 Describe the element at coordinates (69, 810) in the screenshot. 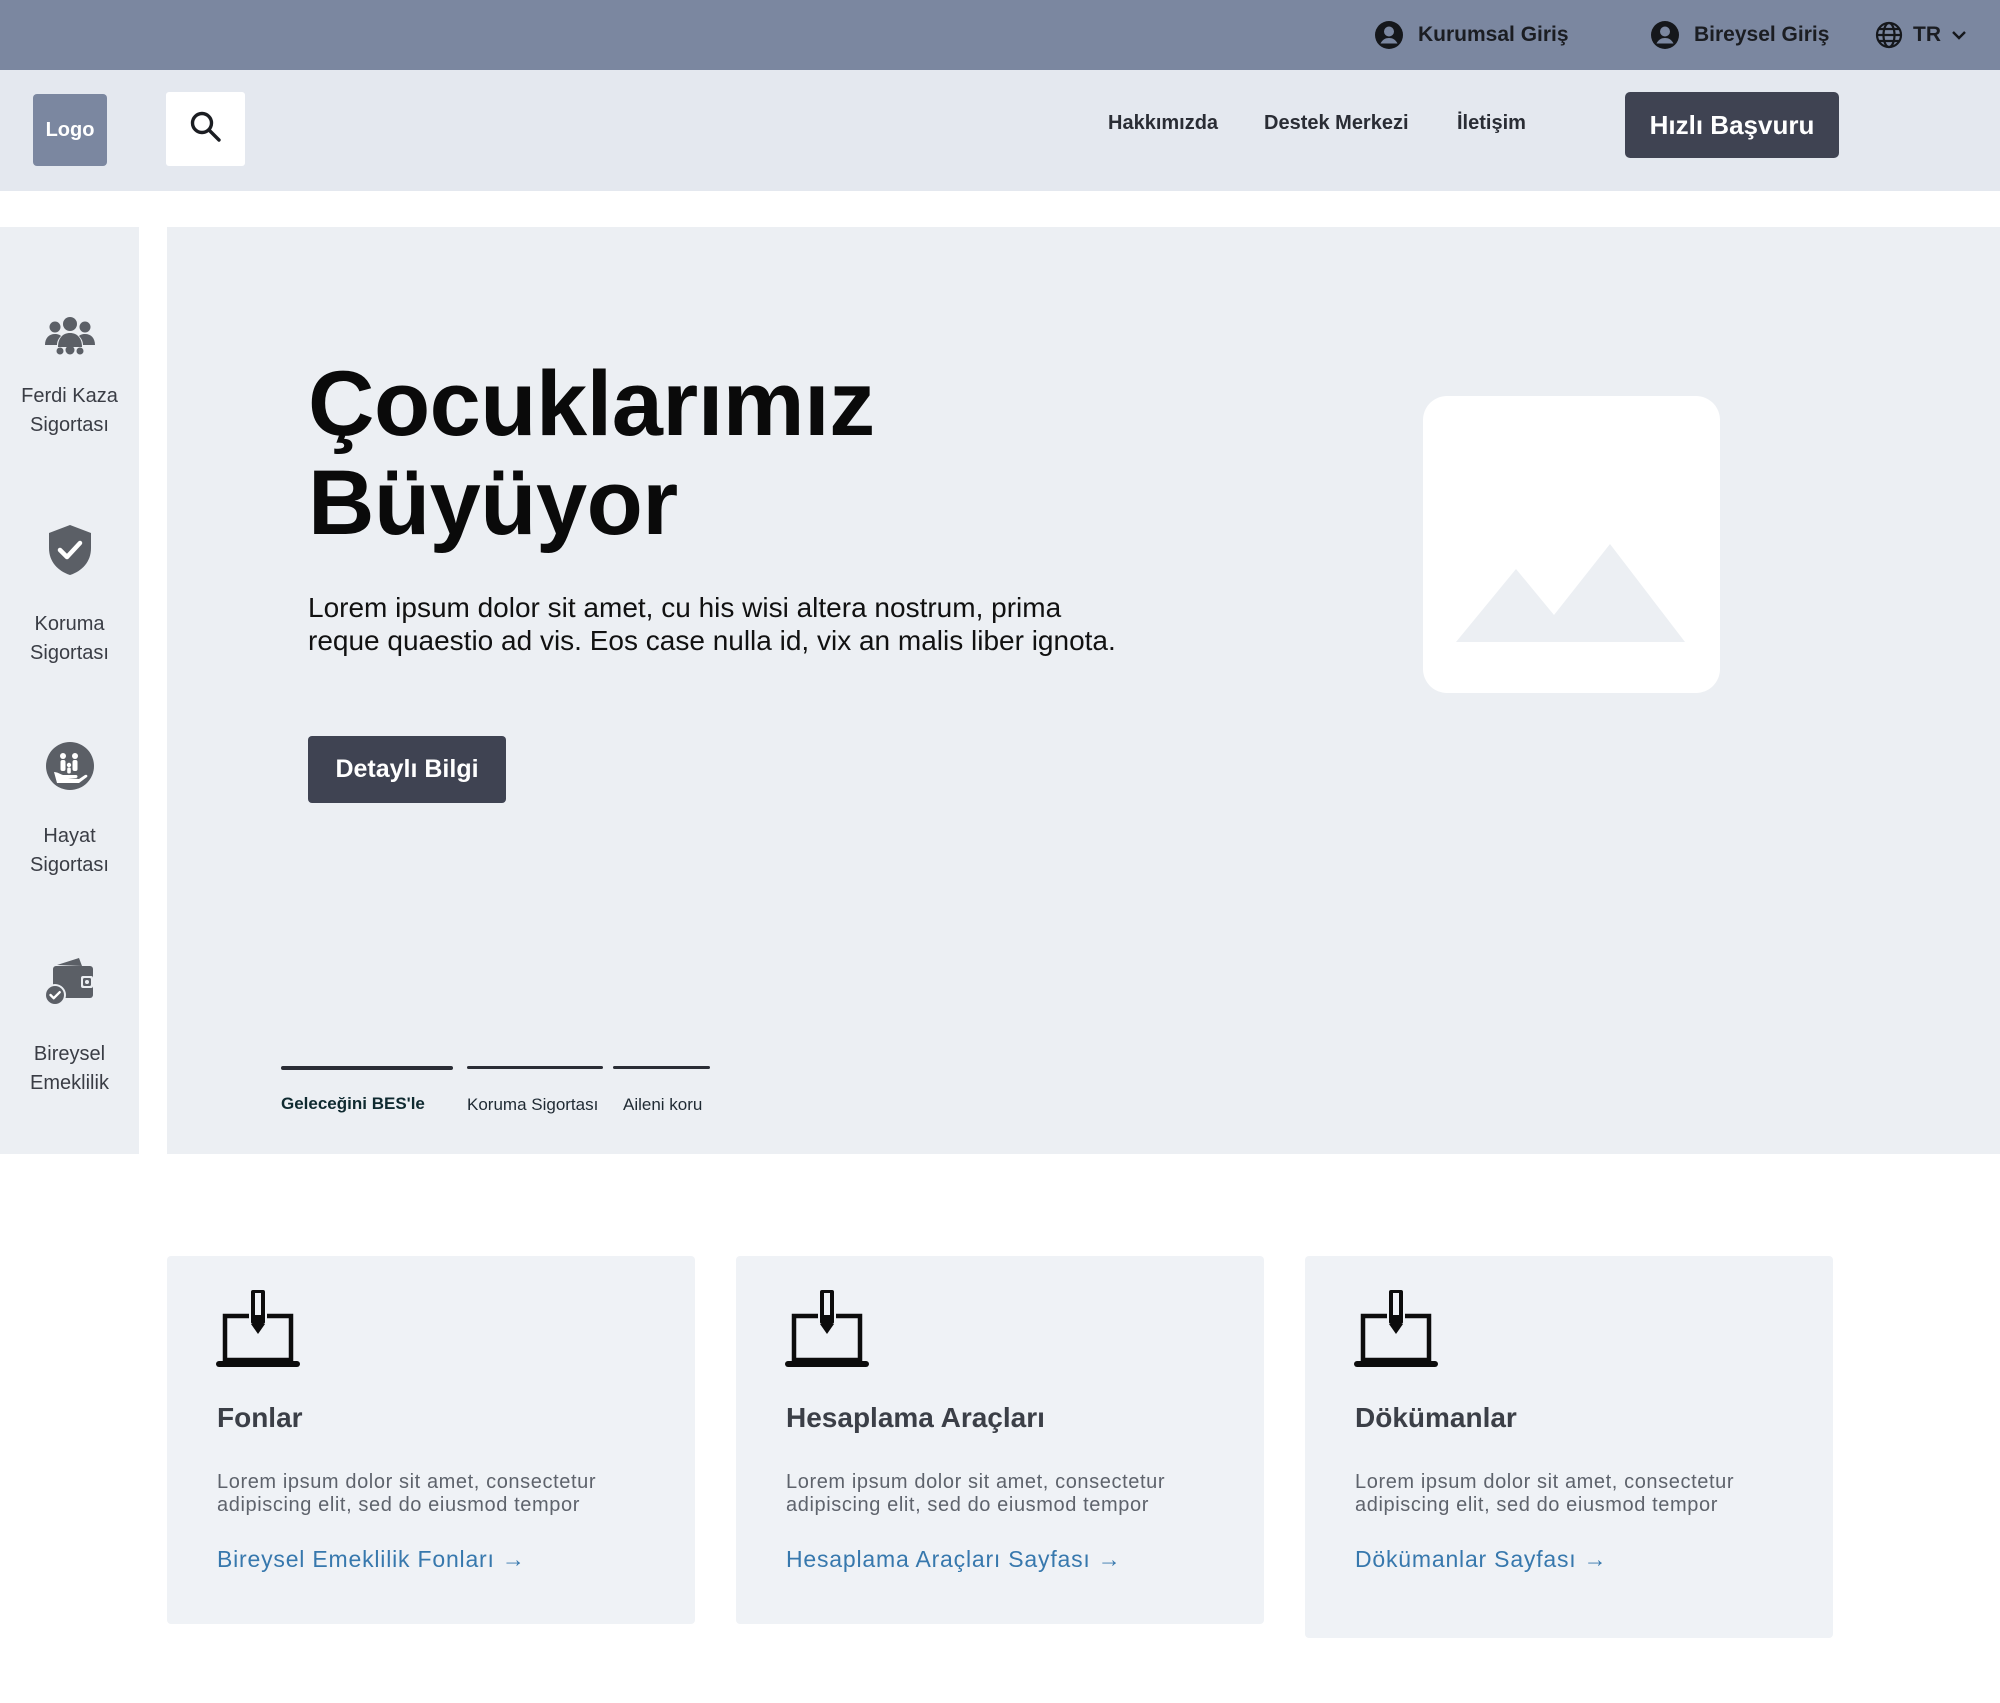

I see `sidebar-item-life: Hayat Sigortası` at that location.